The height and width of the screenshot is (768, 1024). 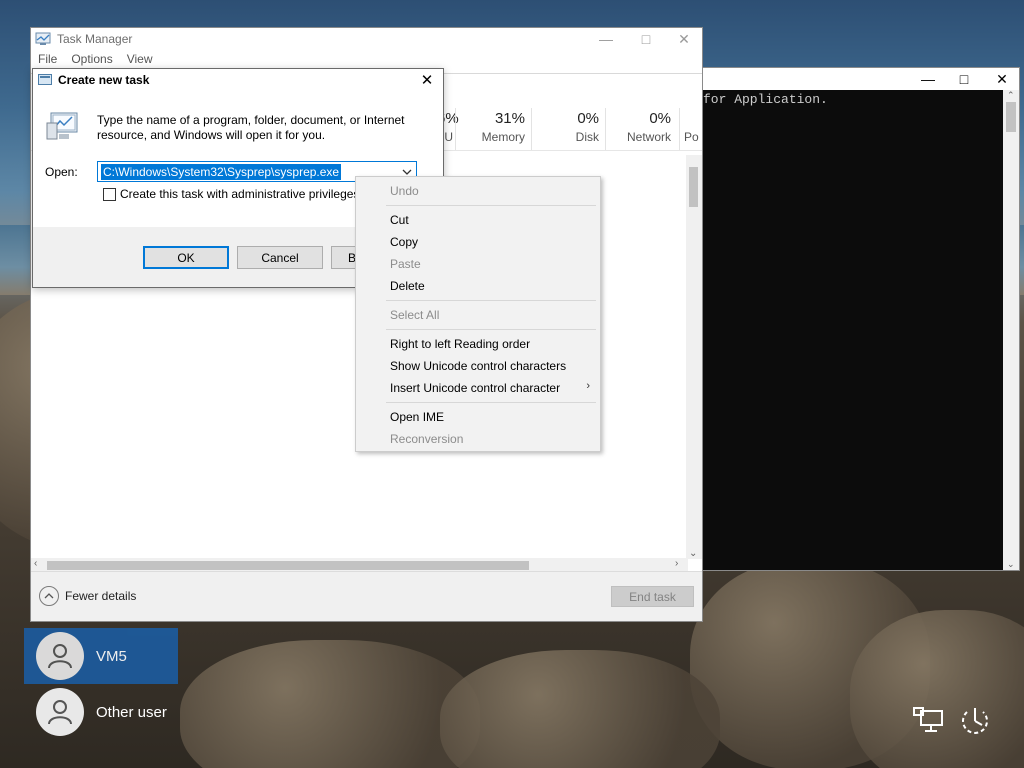 What do you see at coordinates (111, 656) in the screenshot?
I see `user-name: VM5` at bounding box center [111, 656].